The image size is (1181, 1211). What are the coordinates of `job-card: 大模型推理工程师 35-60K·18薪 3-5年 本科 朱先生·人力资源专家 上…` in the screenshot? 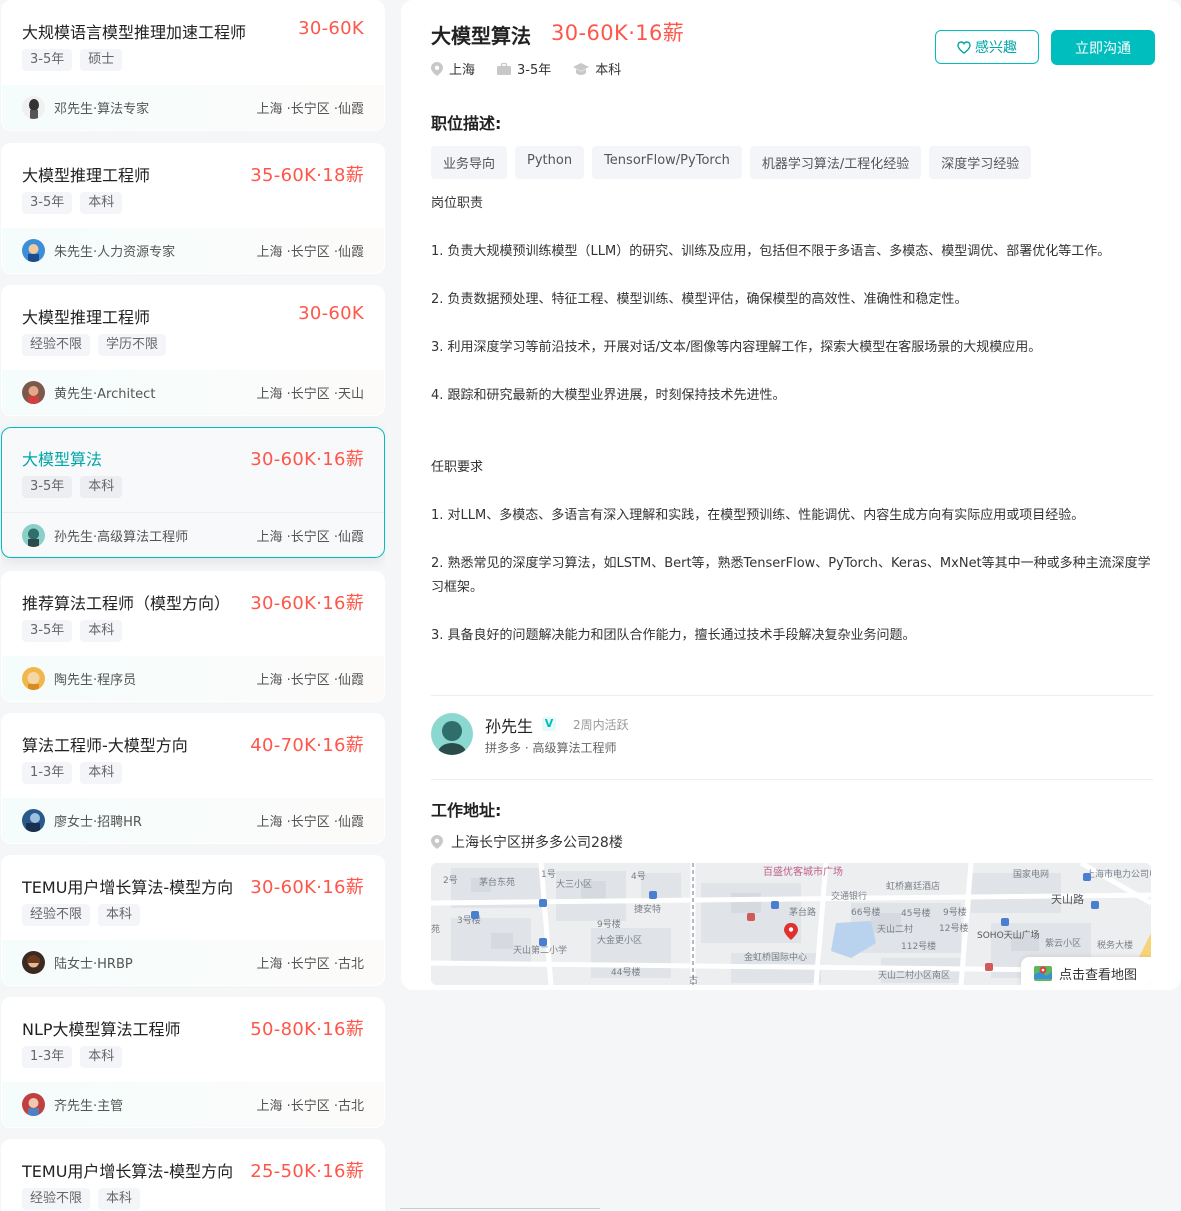 It's located at (193, 208).